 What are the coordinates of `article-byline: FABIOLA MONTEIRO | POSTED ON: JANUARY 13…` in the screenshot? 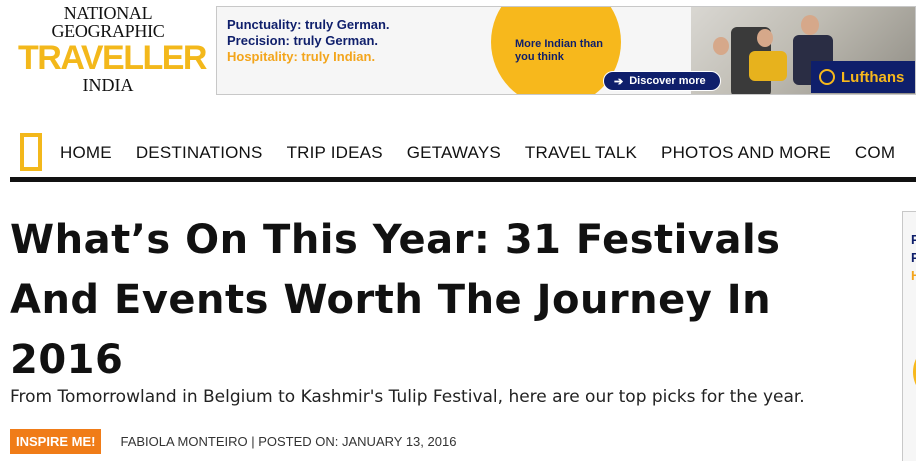 It's located at (288, 441).